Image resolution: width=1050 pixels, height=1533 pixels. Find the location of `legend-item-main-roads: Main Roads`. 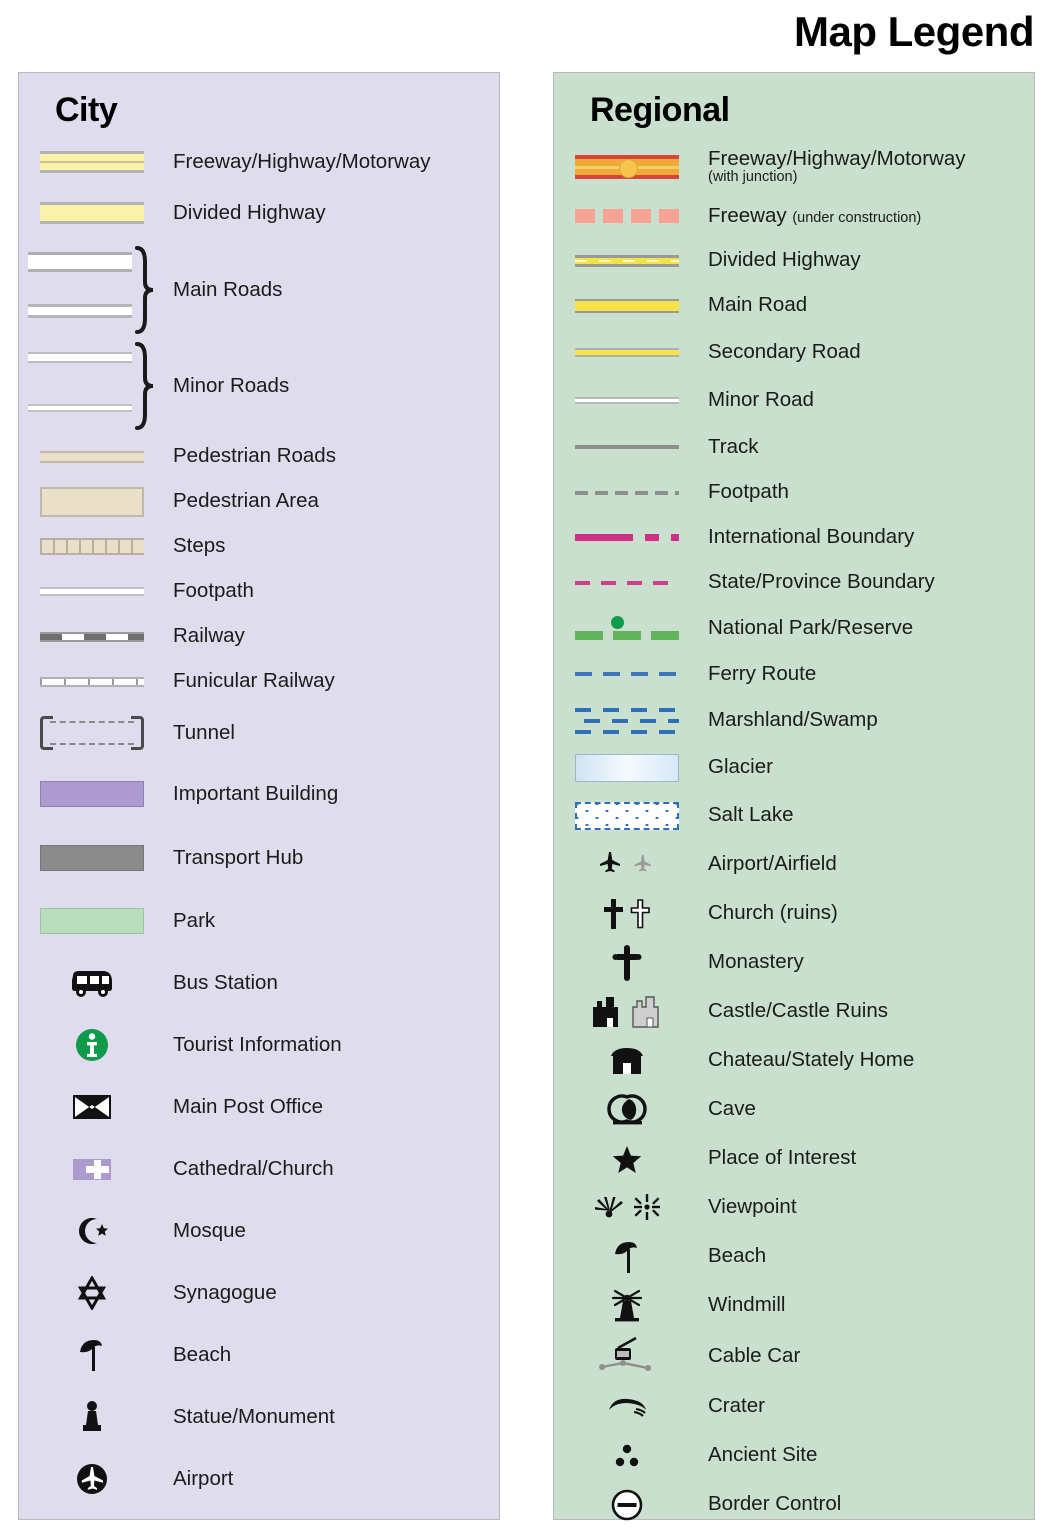

legend-item-main-roads: Main Roads is located at coordinates (259, 290).